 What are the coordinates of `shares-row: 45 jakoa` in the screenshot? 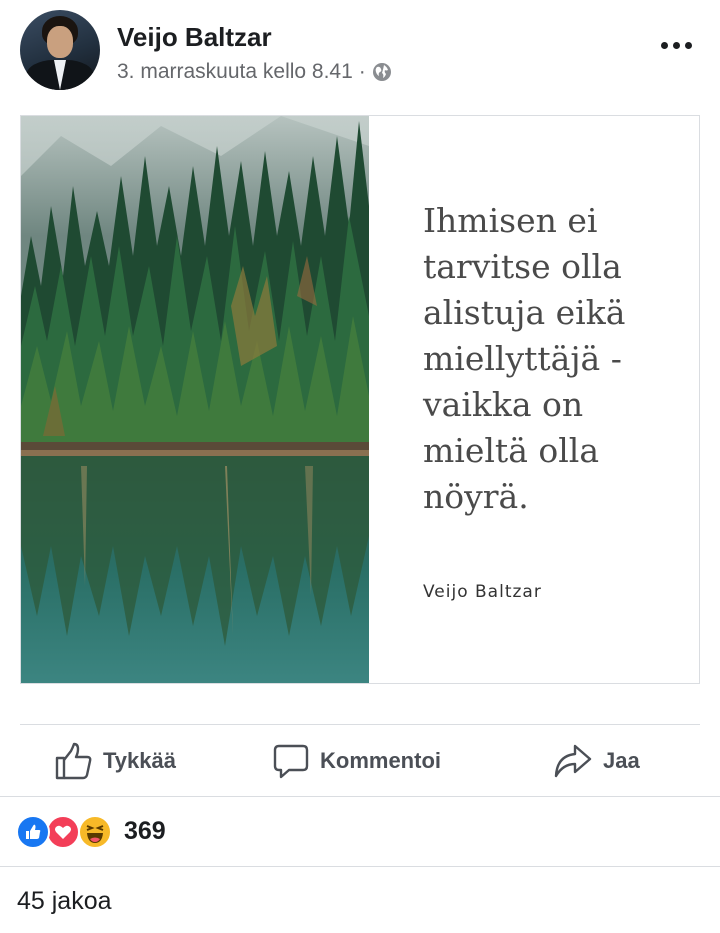 It's located at (360, 900).